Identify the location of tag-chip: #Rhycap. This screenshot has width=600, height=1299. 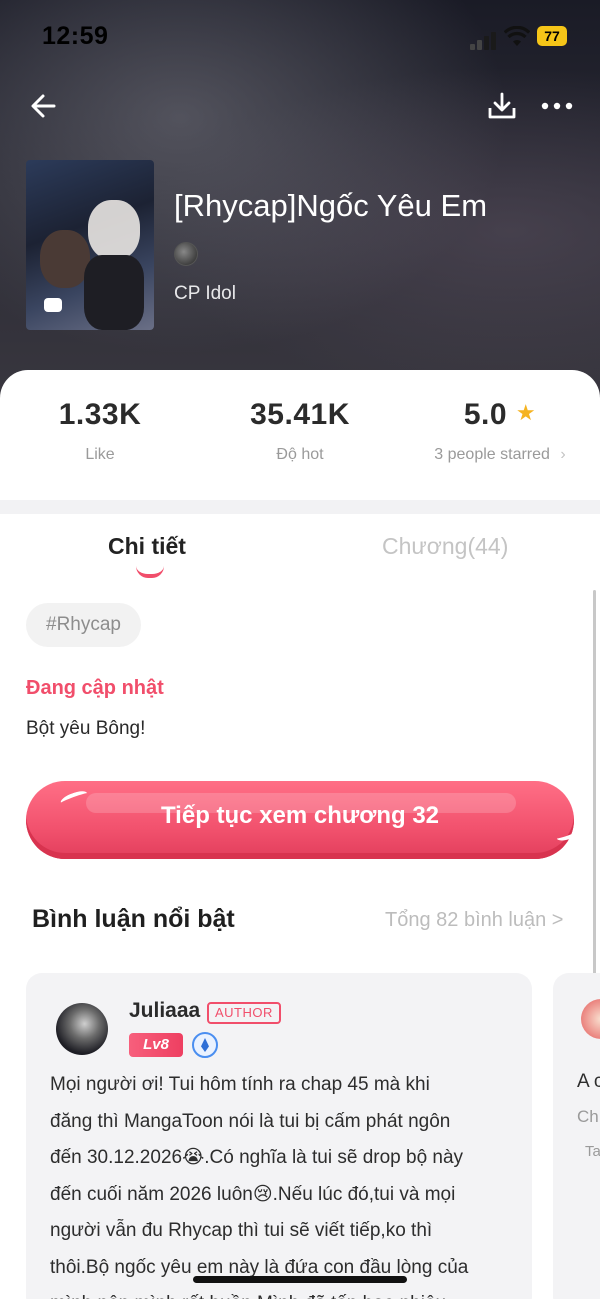
(83, 625).